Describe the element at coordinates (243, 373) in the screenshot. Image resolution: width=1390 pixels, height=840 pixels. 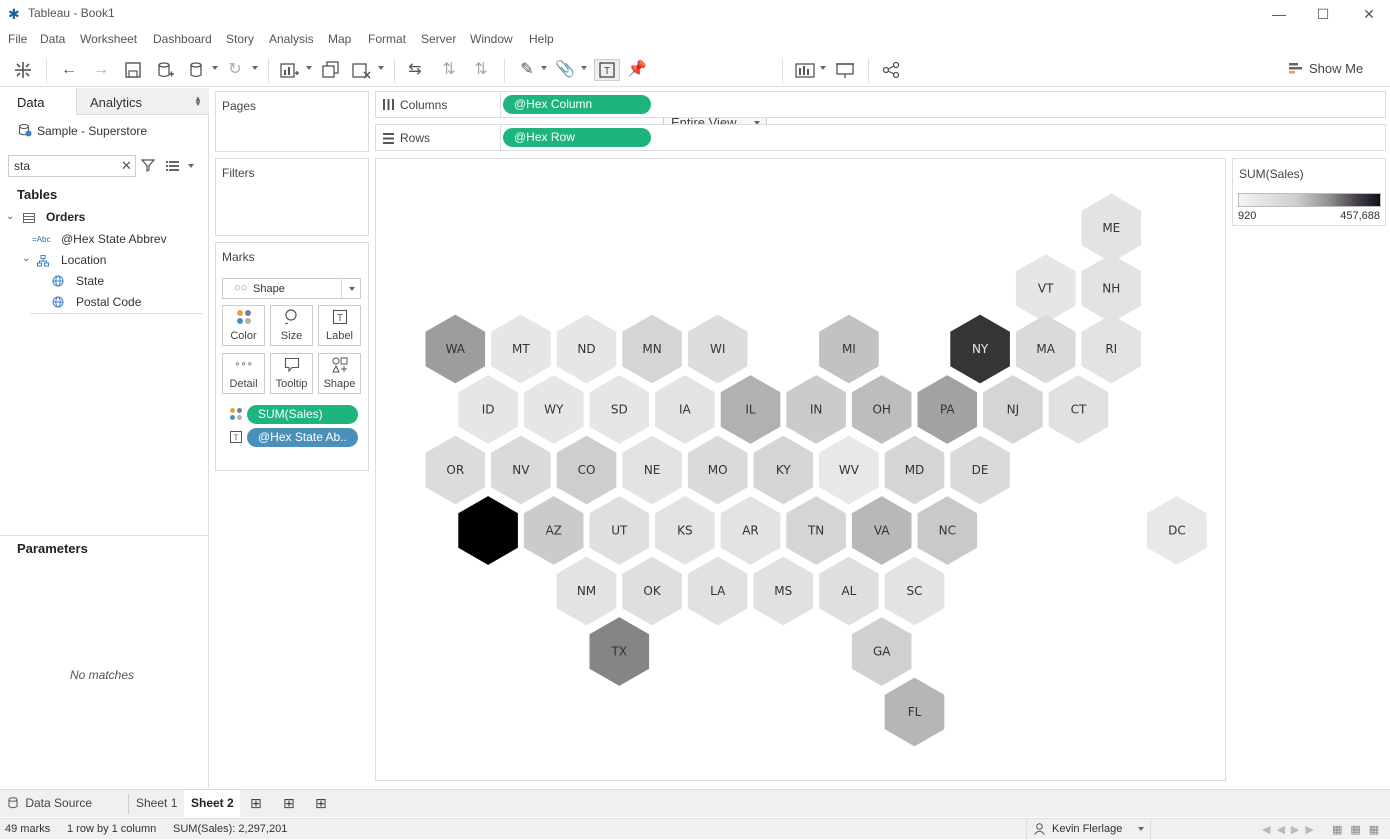
I see `detail-button: ∘∘∘ Detail` at that location.